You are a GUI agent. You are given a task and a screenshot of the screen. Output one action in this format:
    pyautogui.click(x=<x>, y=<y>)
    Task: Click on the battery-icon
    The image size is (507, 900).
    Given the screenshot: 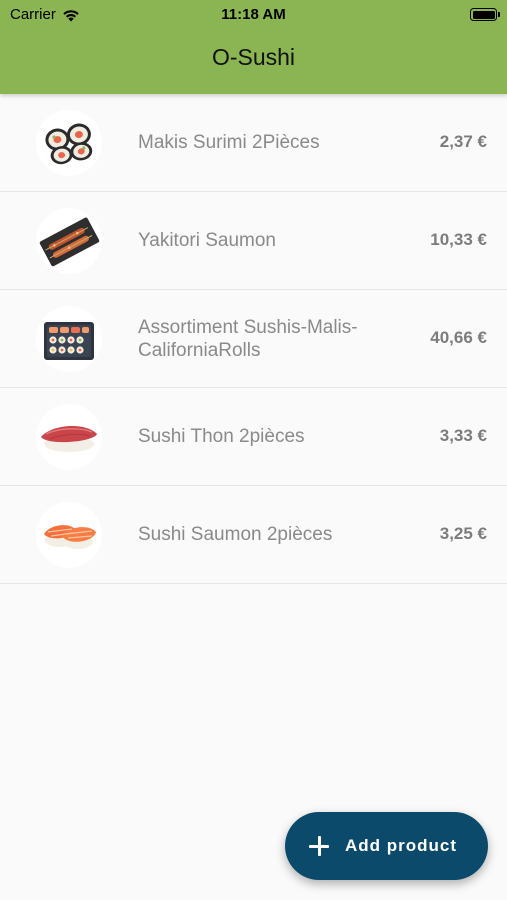 What is the action you would take?
    pyautogui.click(x=485, y=14)
    